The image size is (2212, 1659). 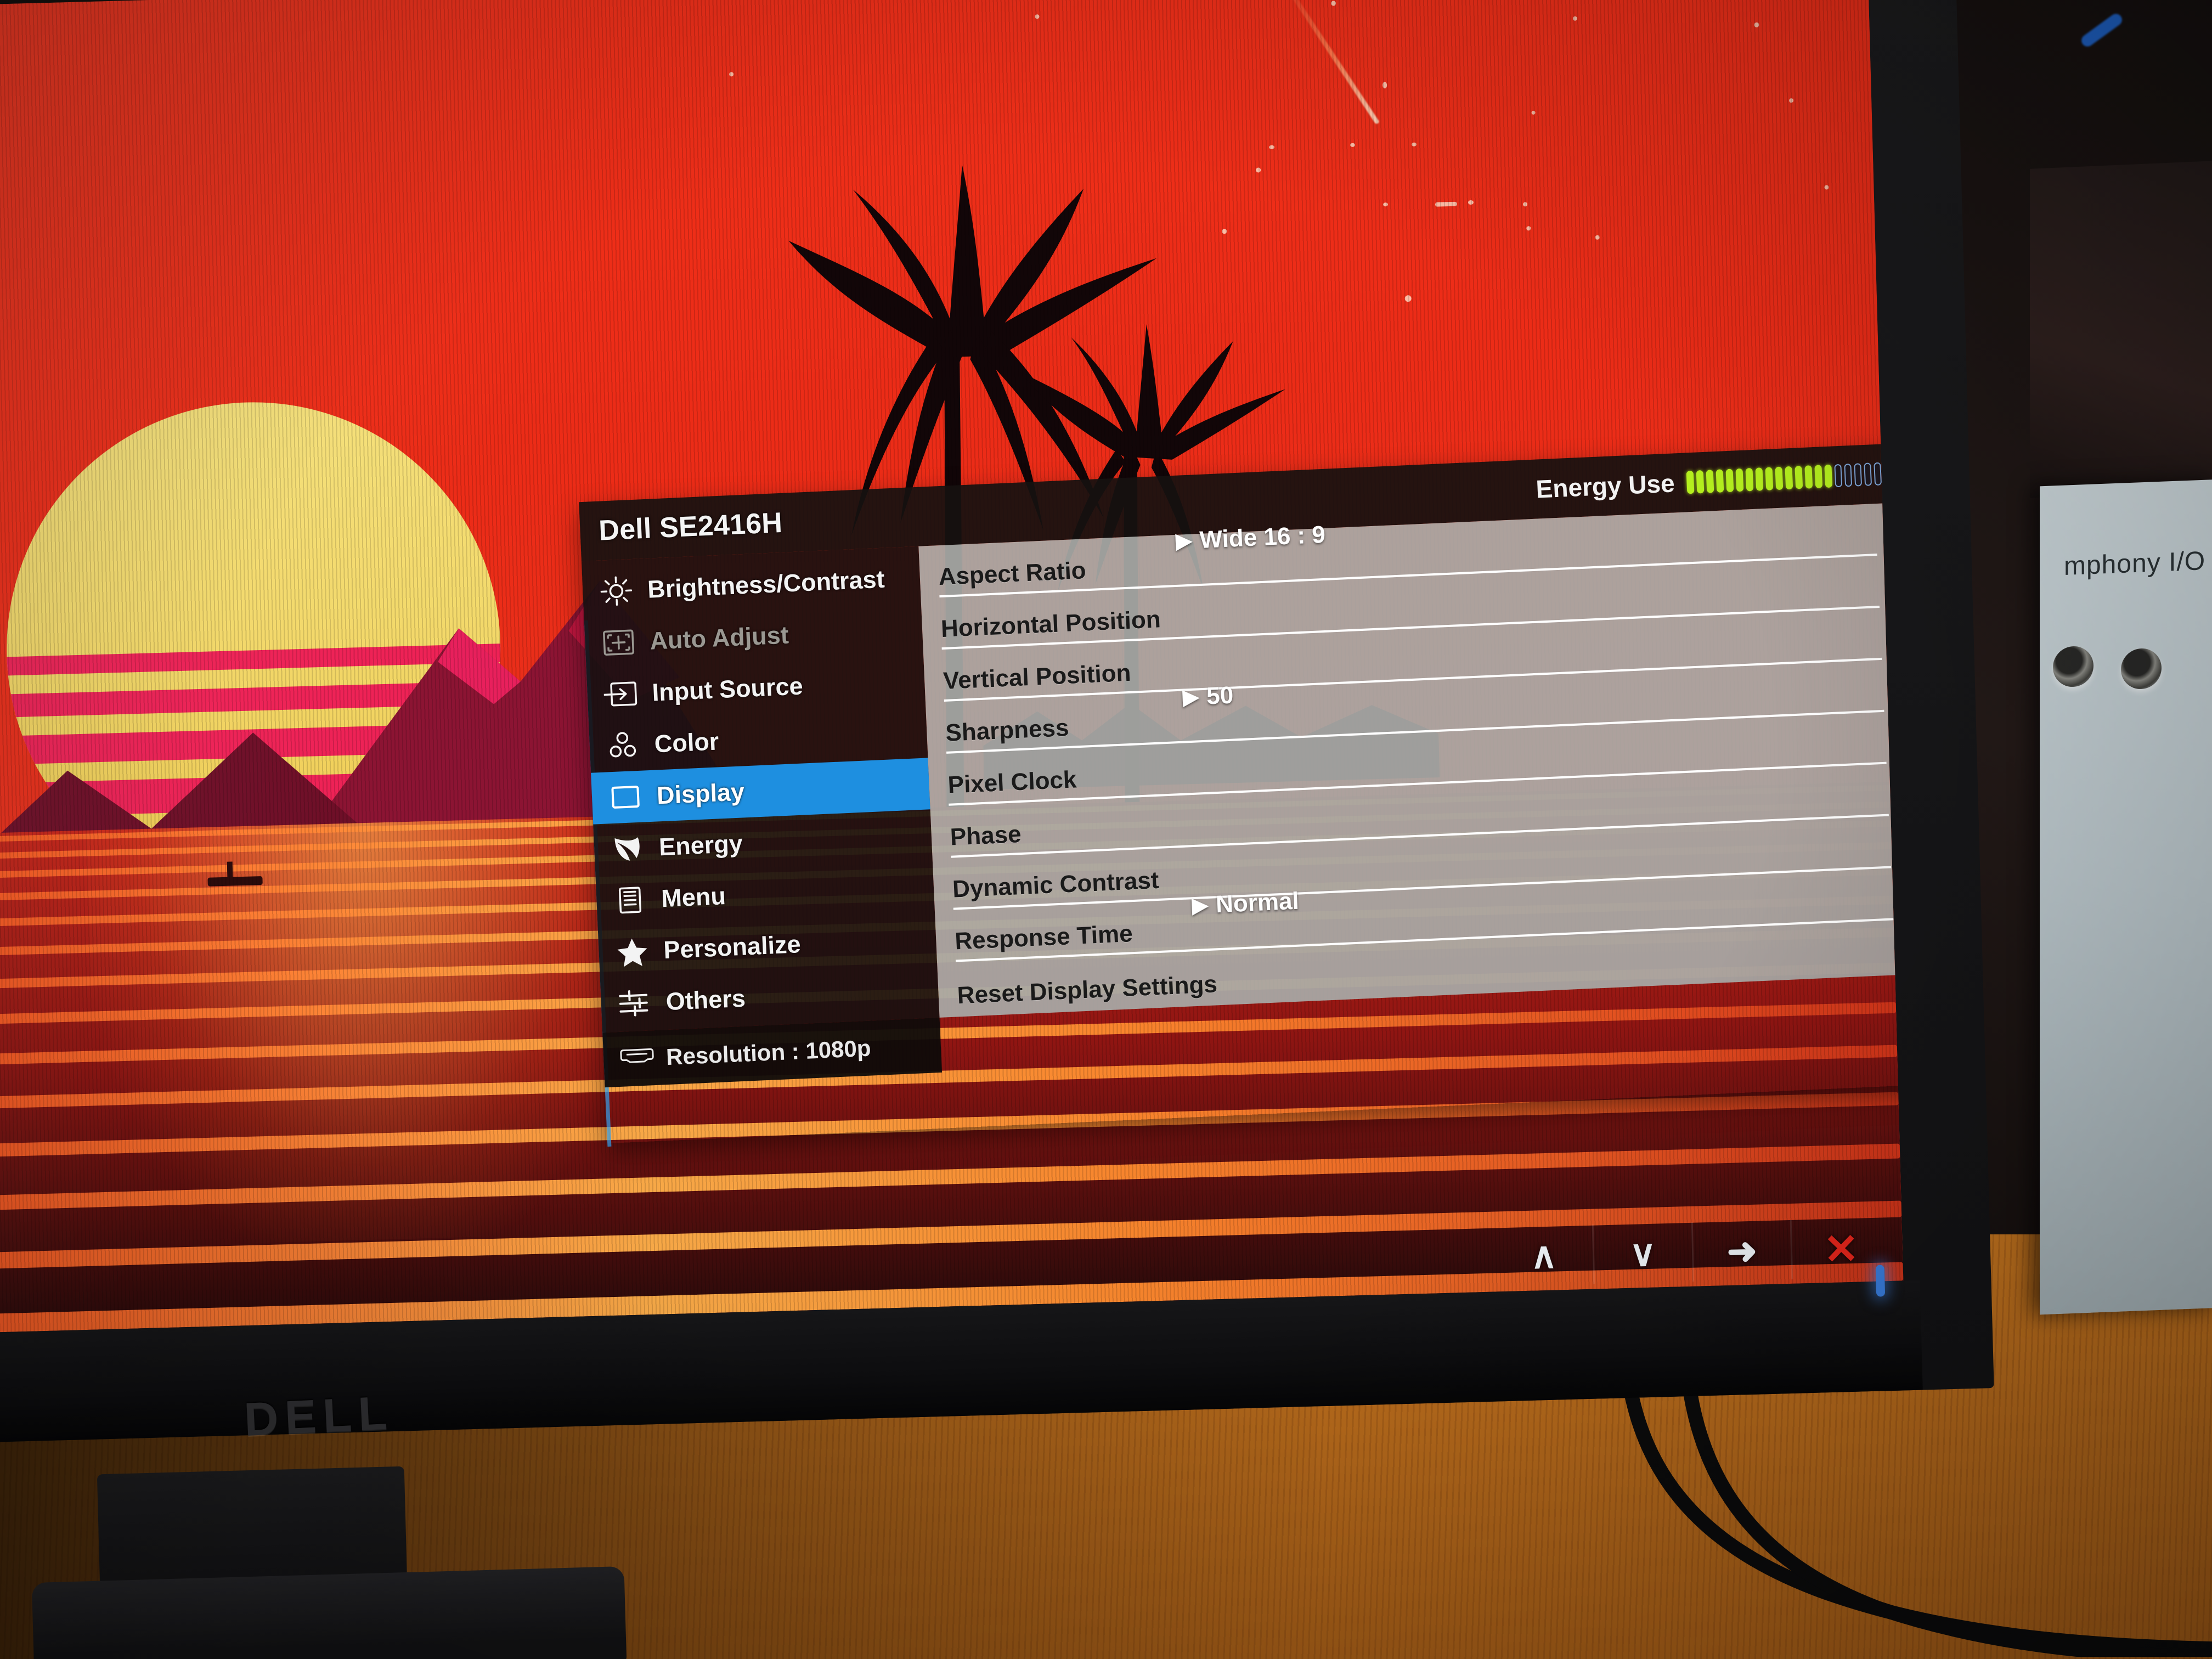 I want to click on setting-label: Aspect Ratio, so click(x=1012, y=574).